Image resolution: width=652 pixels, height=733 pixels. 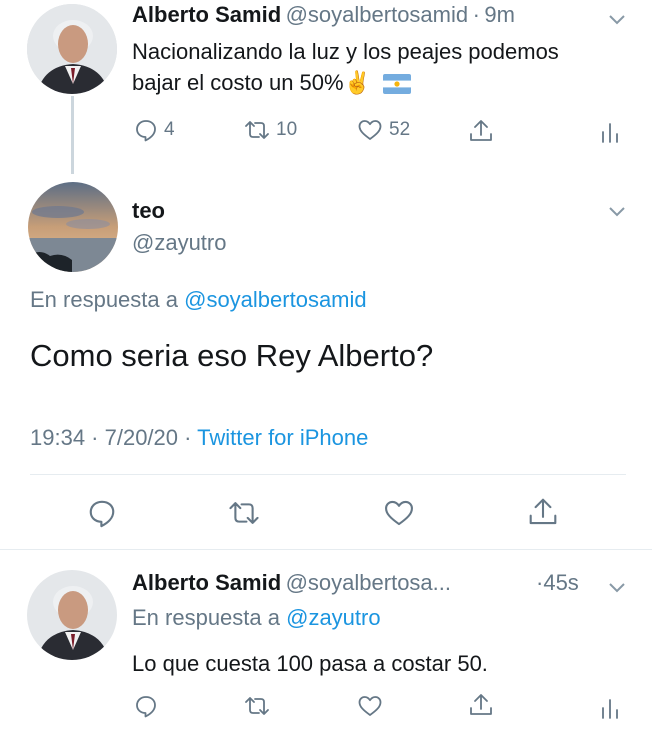 I want to click on reply-count: 4, so click(x=169, y=129).